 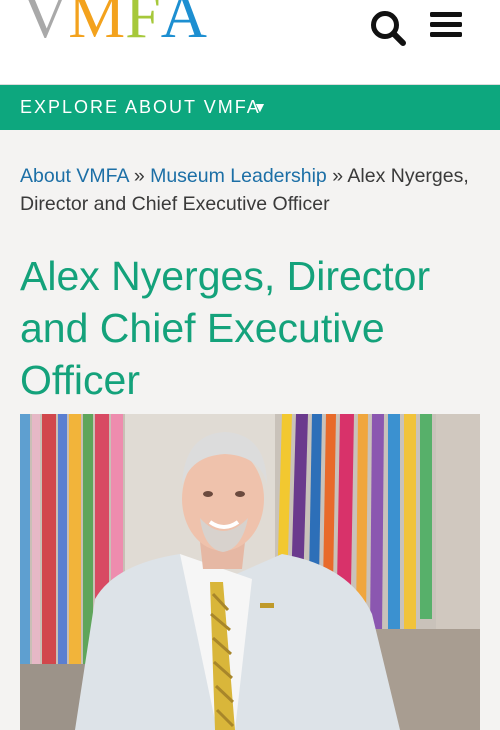 I want to click on vmfa-logo: VMFA, so click(x=114, y=23).